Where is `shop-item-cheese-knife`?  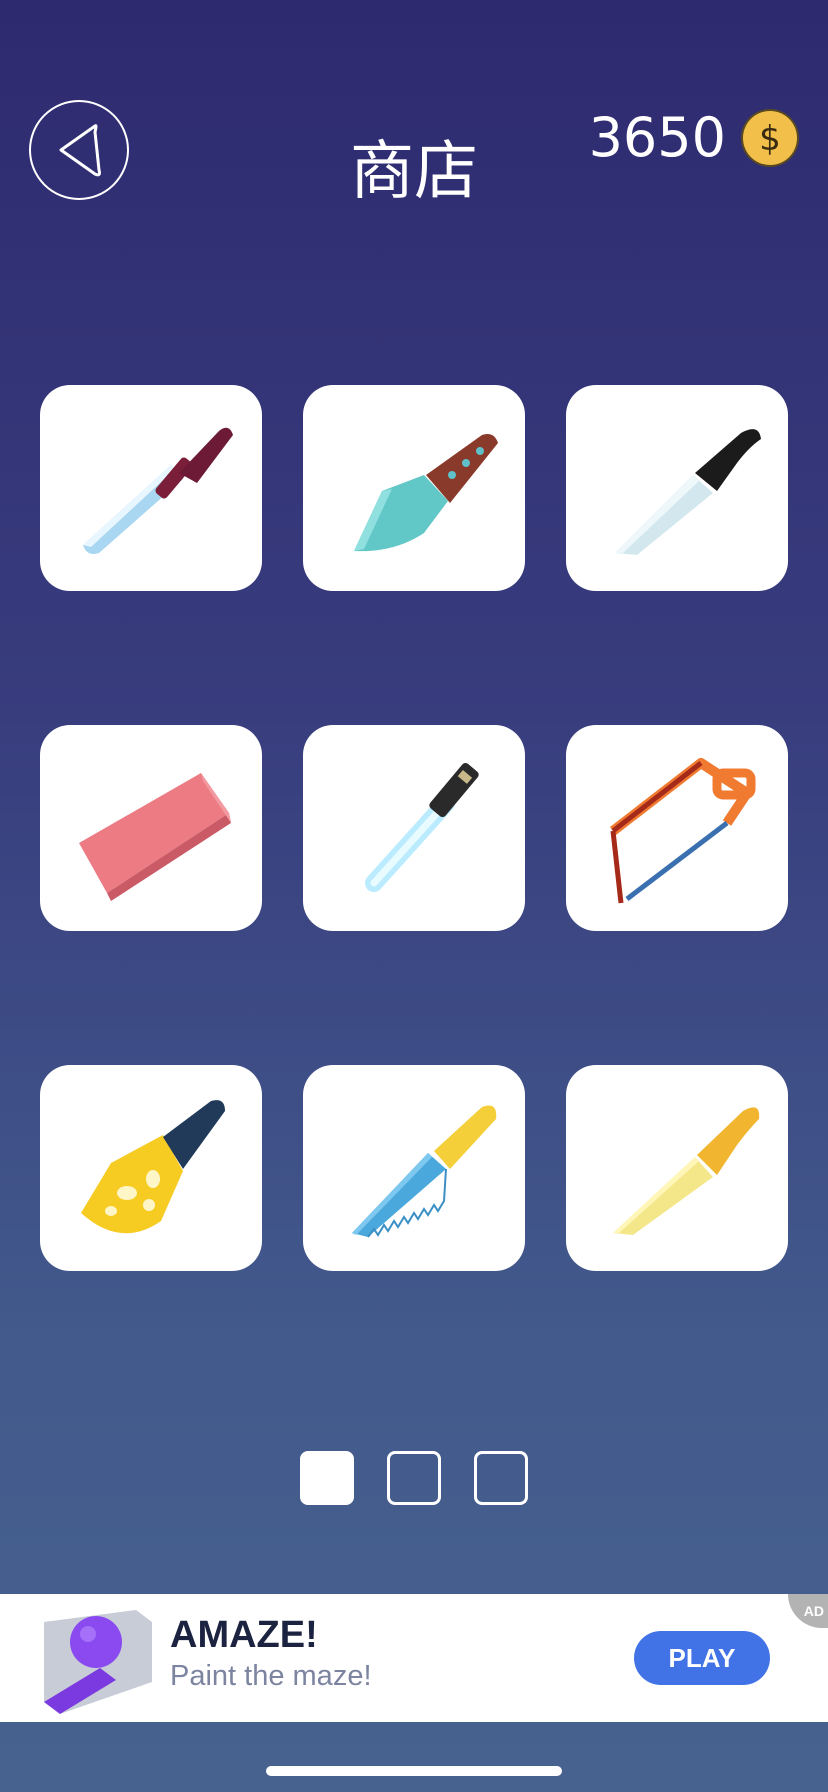 shop-item-cheese-knife is located at coordinates (151, 1168).